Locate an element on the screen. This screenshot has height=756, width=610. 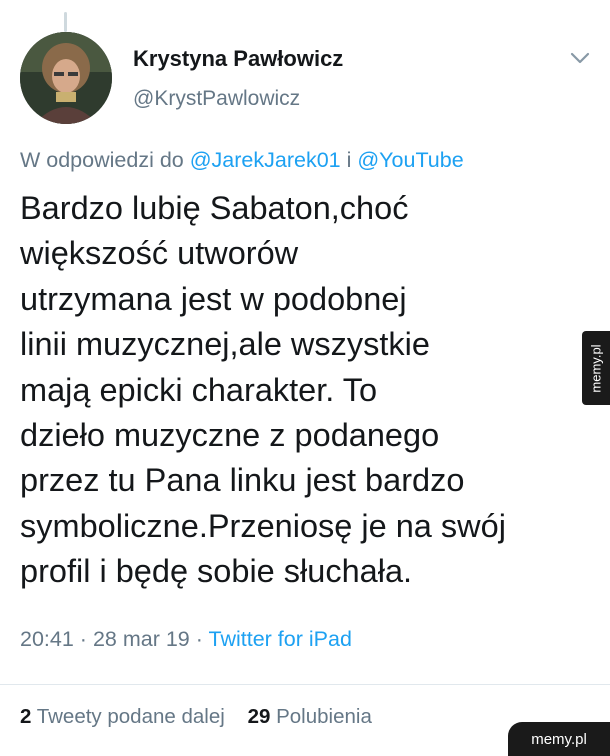
tweet-text-line: symboliczne.Przeniosę je na swój is located at coordinates (263, 525).